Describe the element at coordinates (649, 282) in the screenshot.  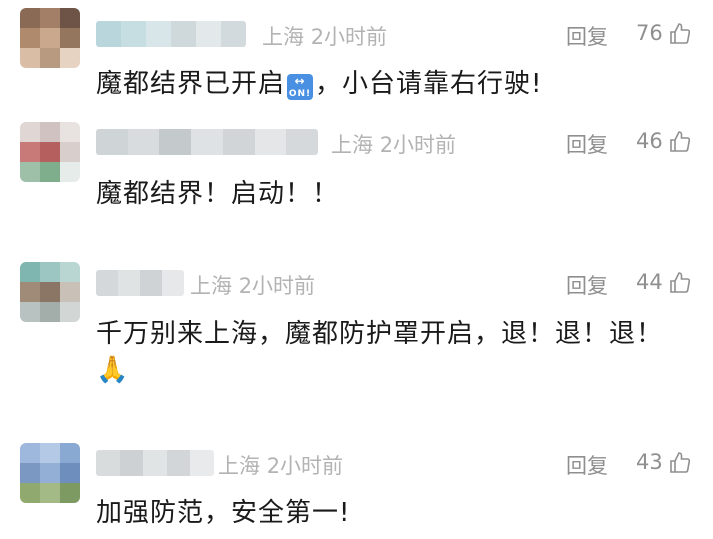
I see `like-count: 44` at that location.